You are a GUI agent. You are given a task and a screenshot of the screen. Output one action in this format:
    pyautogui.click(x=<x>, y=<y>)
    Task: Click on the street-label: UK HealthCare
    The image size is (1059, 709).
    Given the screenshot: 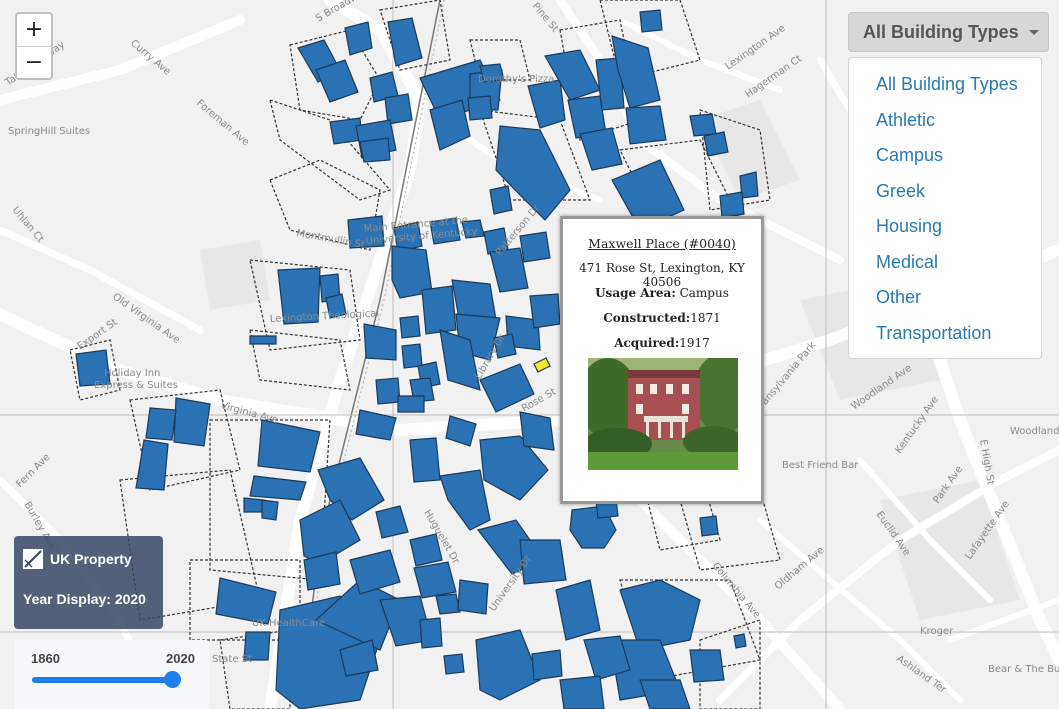 What is the action you would take?
    pyautogui.click(x=288, y=623)
    